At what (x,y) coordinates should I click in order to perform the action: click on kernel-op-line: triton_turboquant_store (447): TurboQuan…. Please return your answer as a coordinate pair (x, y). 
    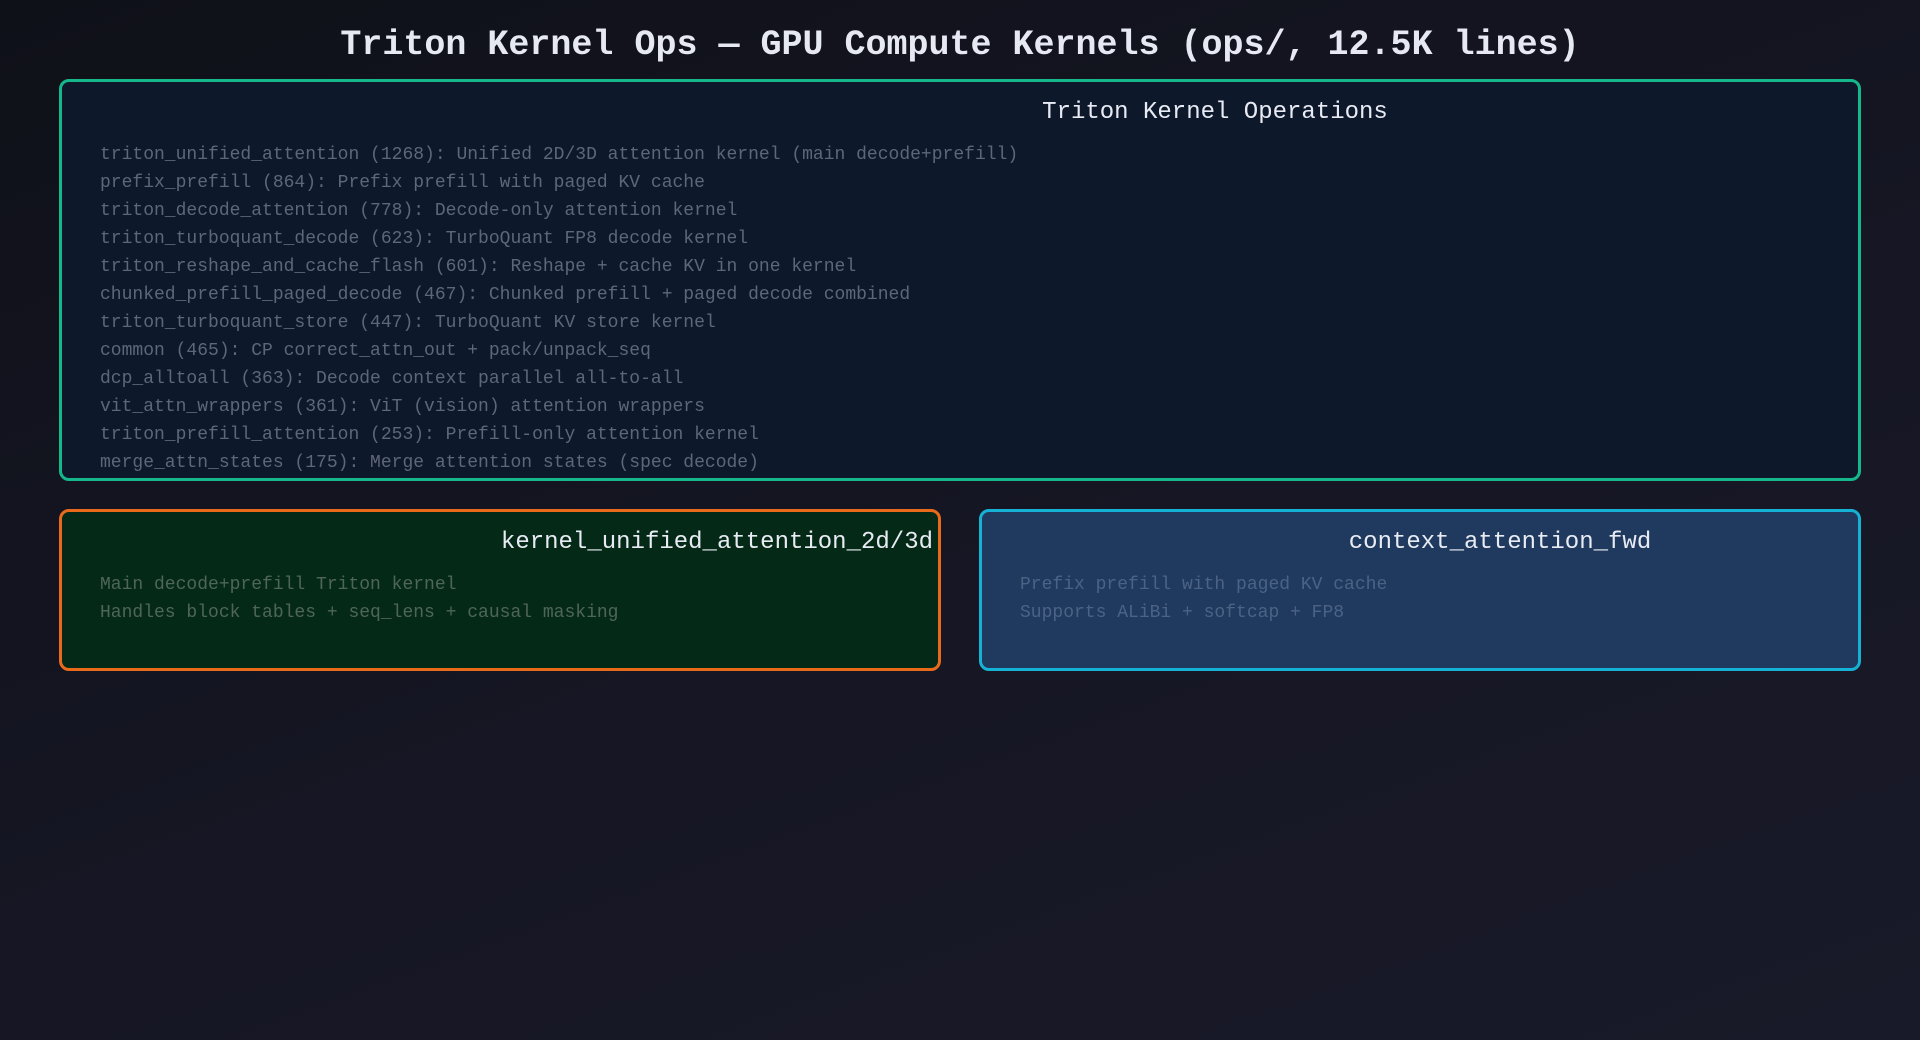
    Looking at the image, I should click on (408, 323).